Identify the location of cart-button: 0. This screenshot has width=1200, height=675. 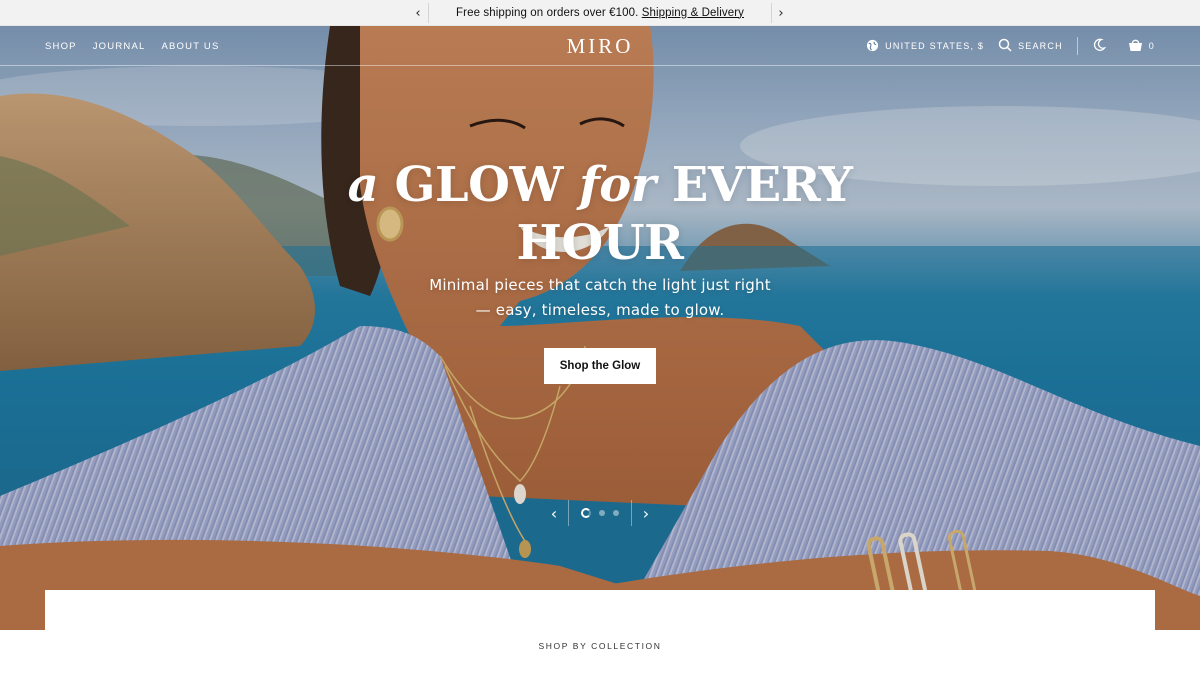
(1141, 46).